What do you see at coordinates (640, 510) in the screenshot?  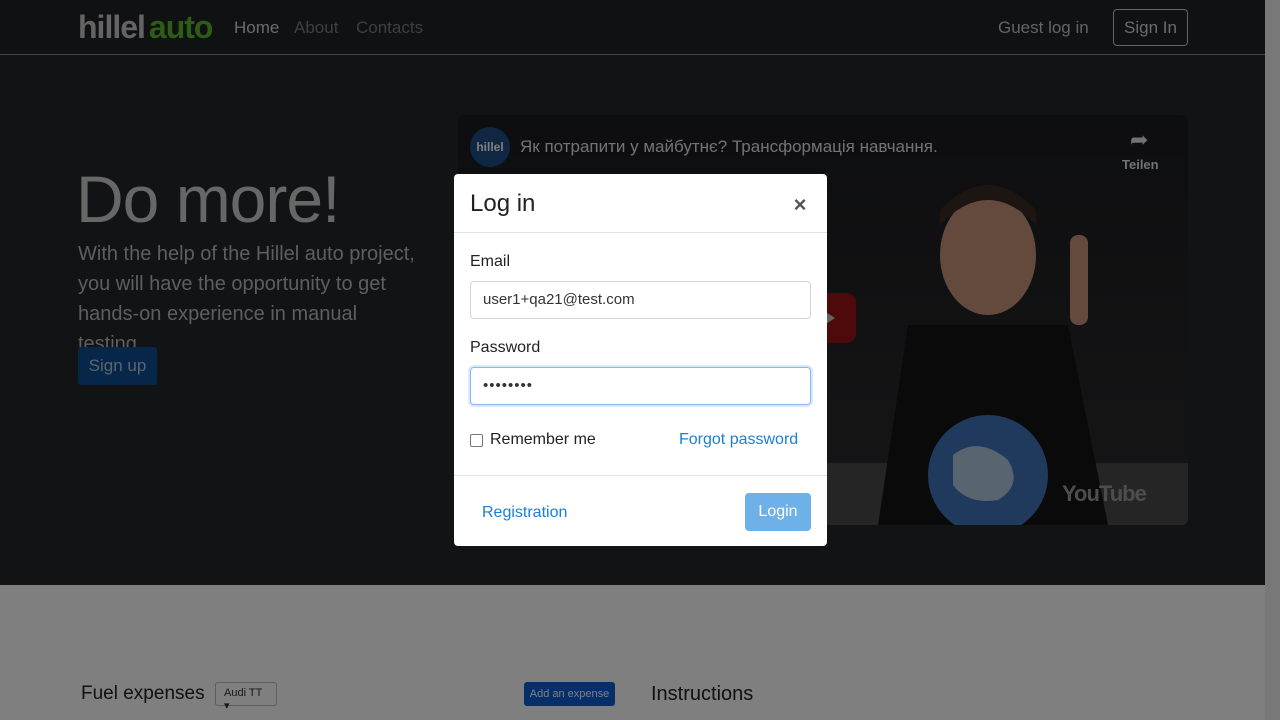 I see `modal-footer: Registration Login` at bounding box center [640, 510].